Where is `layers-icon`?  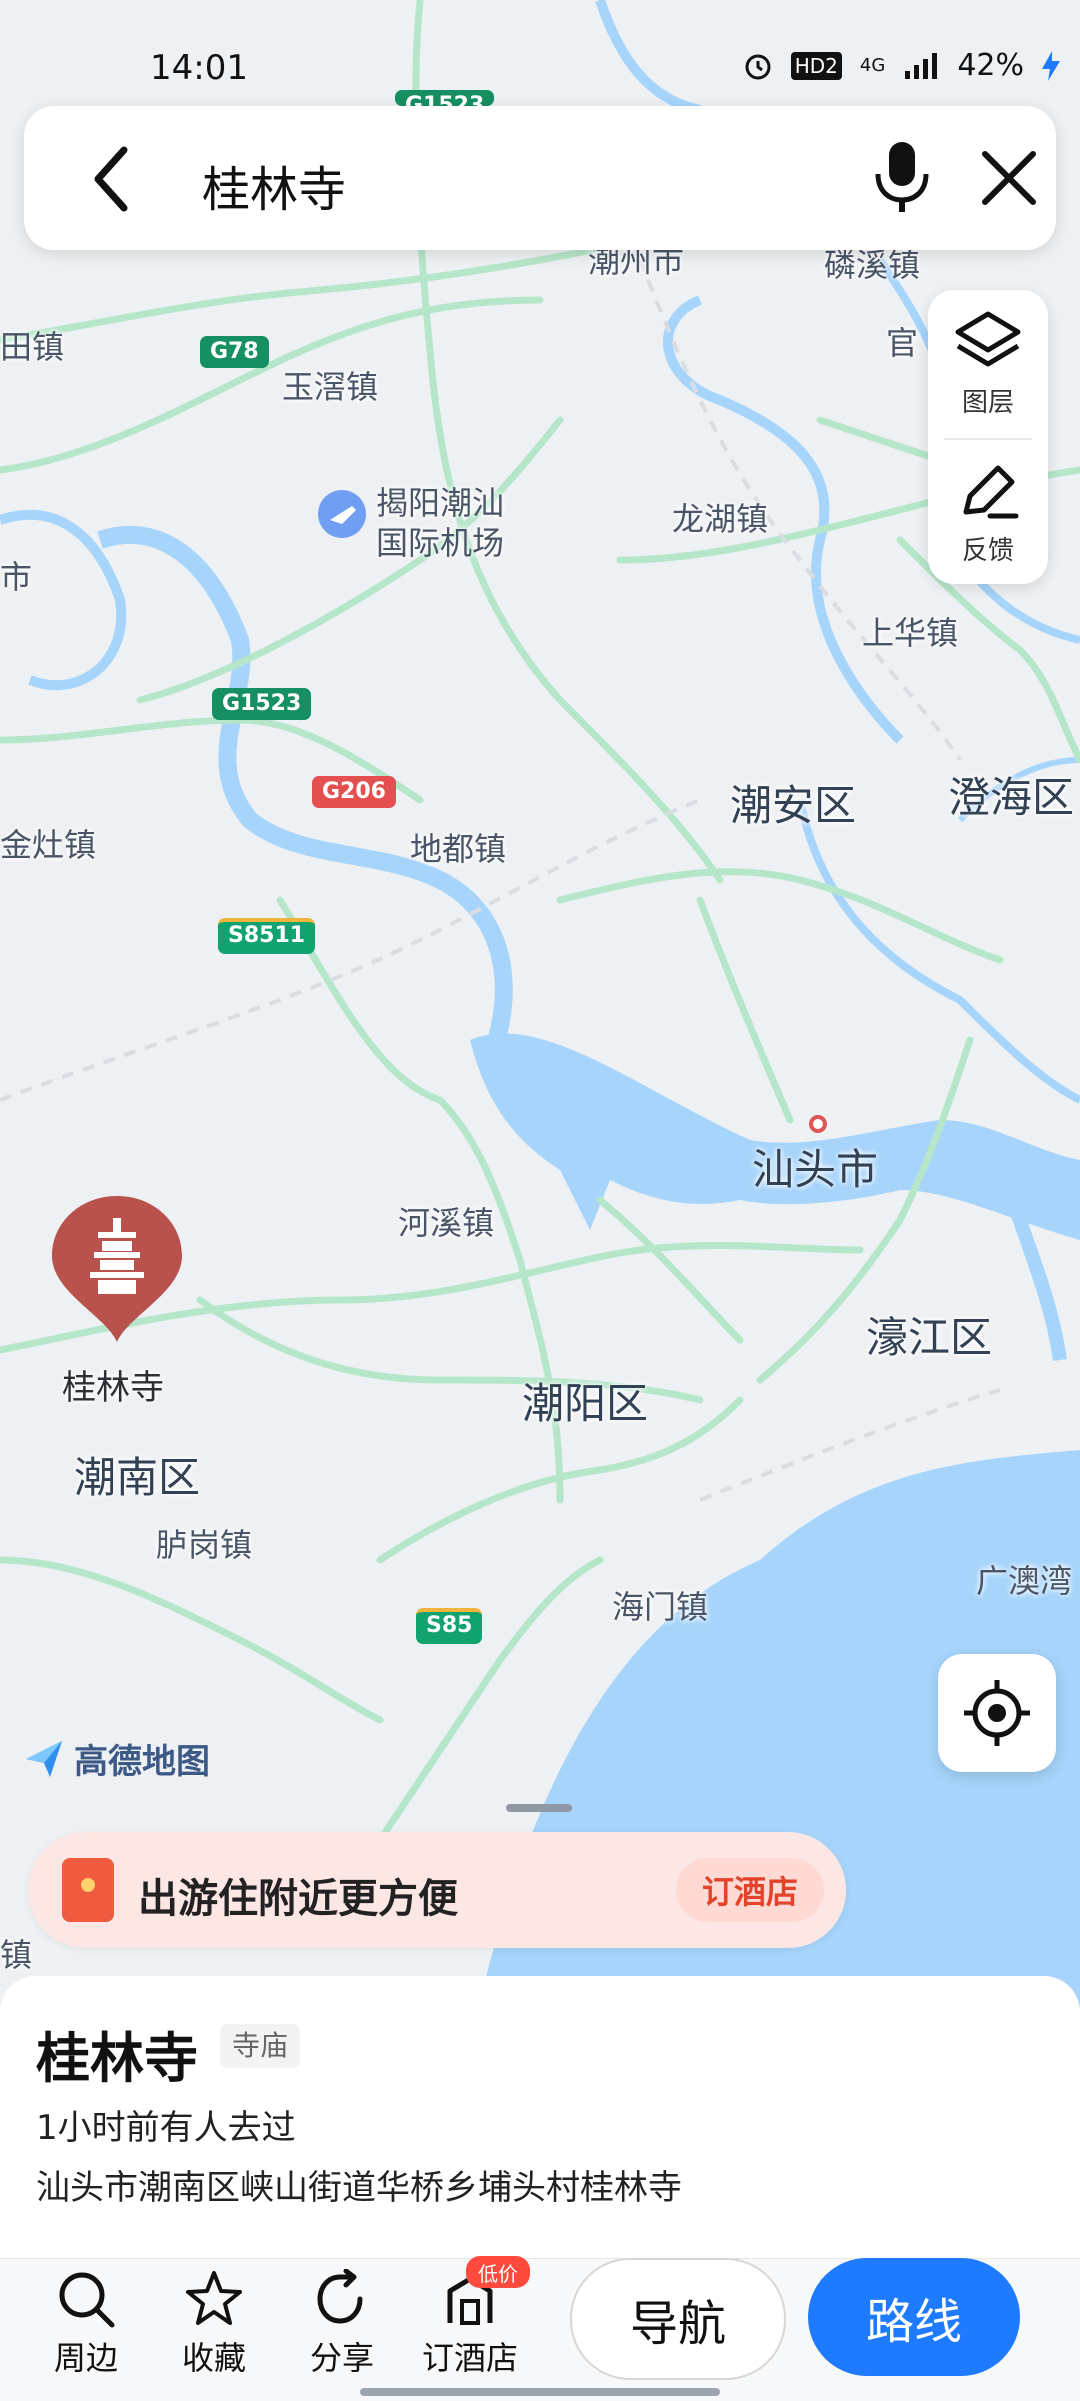
layers-icon is located at coordinates (988, 339).